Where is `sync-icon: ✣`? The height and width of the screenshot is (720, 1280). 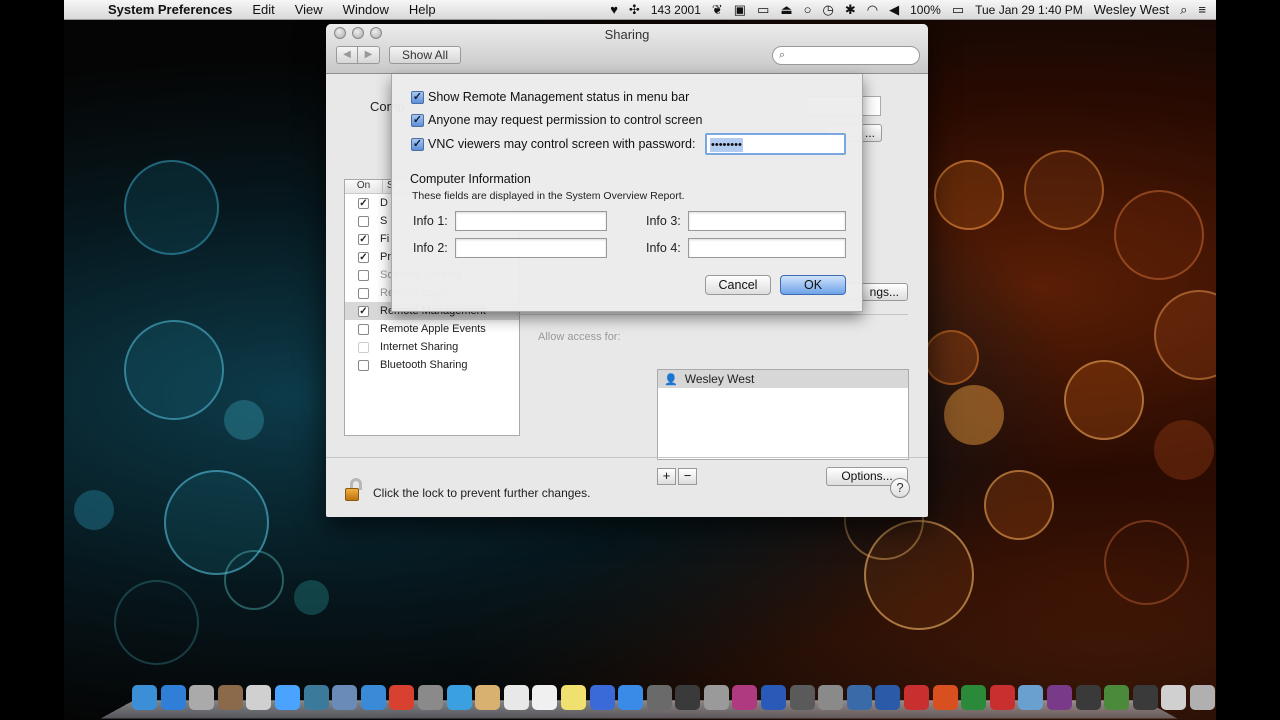 sync-icon: ✣ is located at coordinates (634, 10).